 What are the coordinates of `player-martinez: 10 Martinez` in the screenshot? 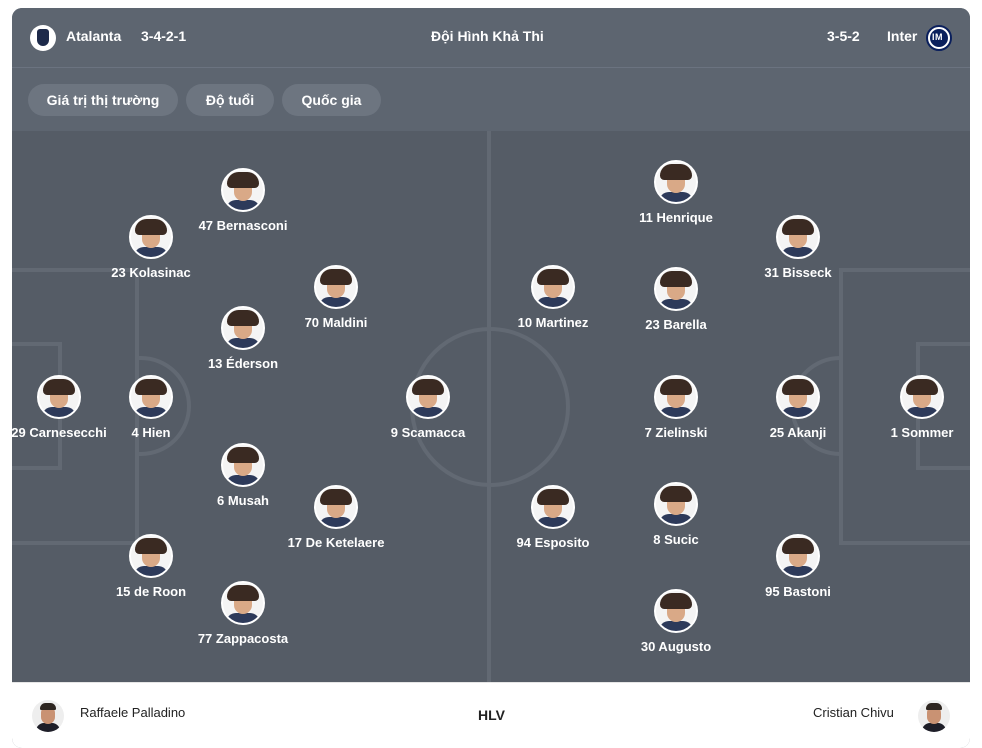 It's located at (553, 298).